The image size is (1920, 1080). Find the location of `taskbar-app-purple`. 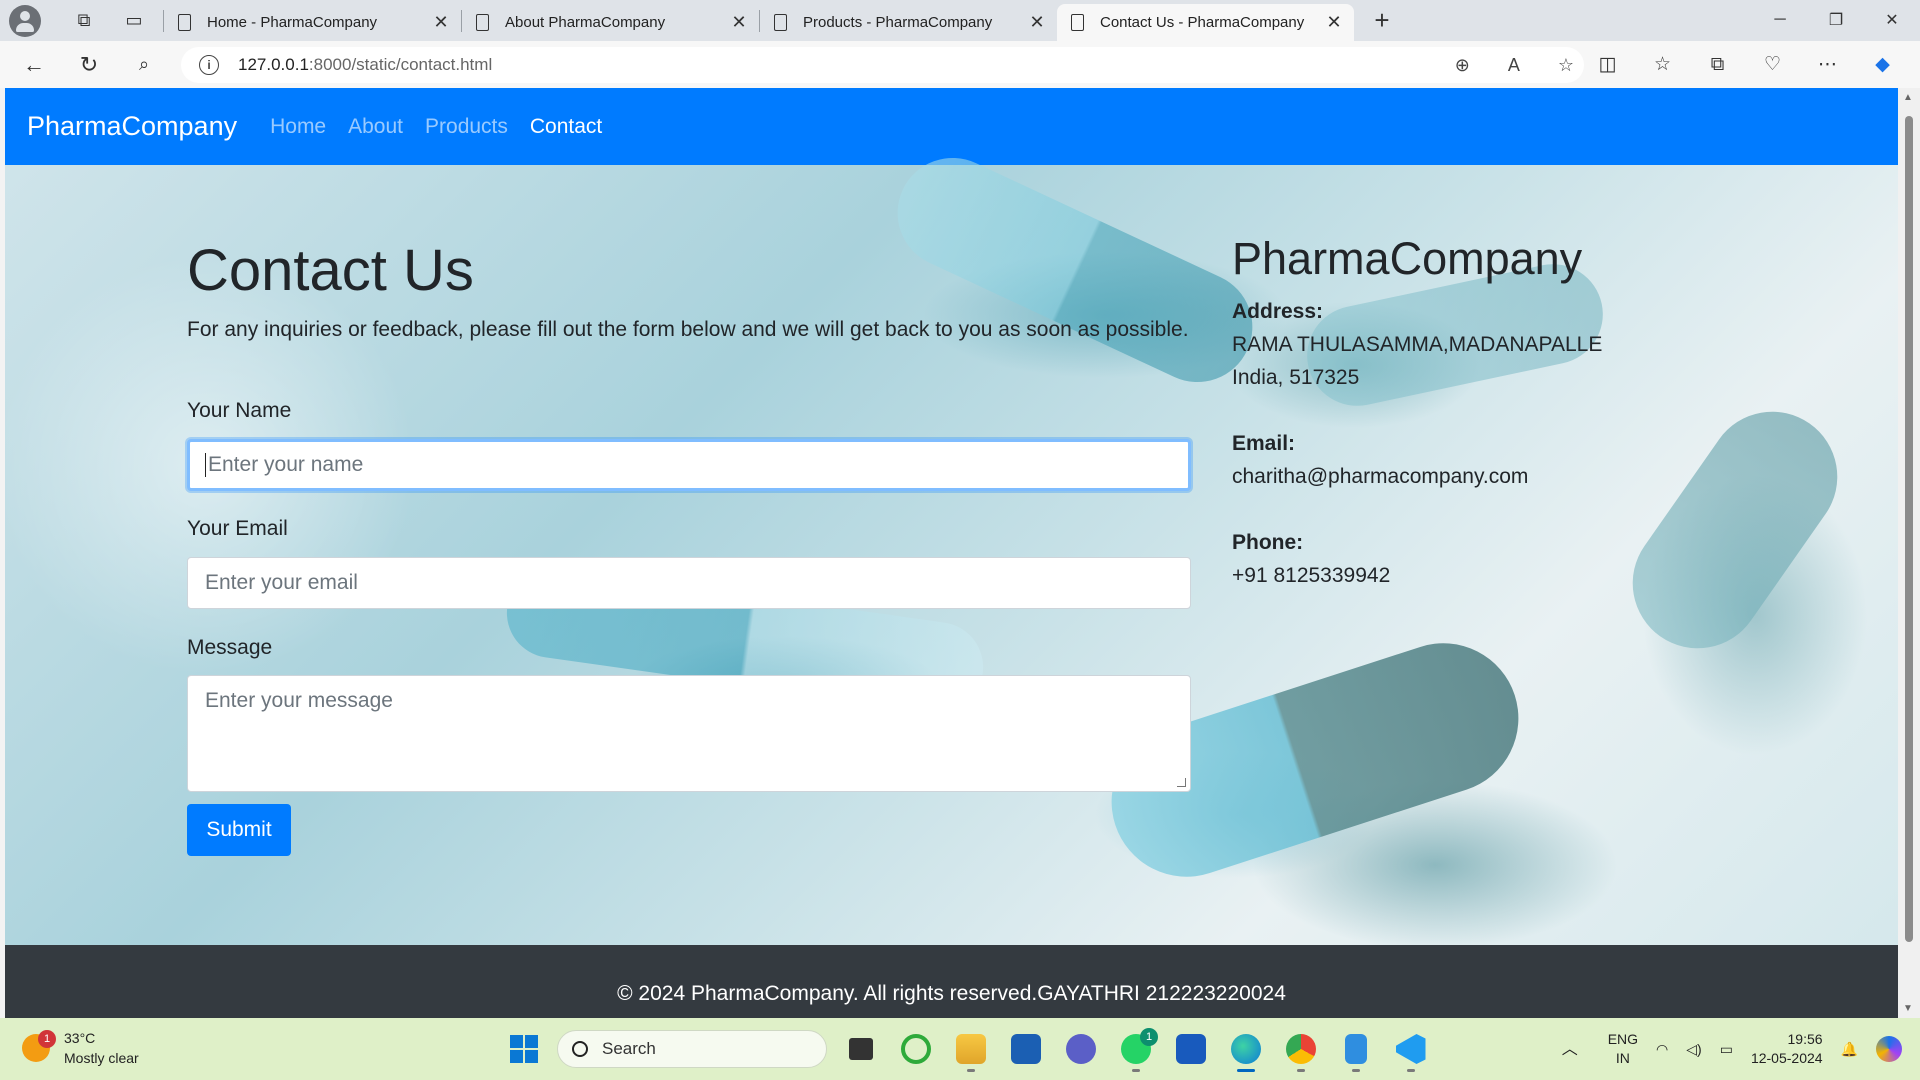

taskbar-app-purple is located at coordinates (1080, 1049).